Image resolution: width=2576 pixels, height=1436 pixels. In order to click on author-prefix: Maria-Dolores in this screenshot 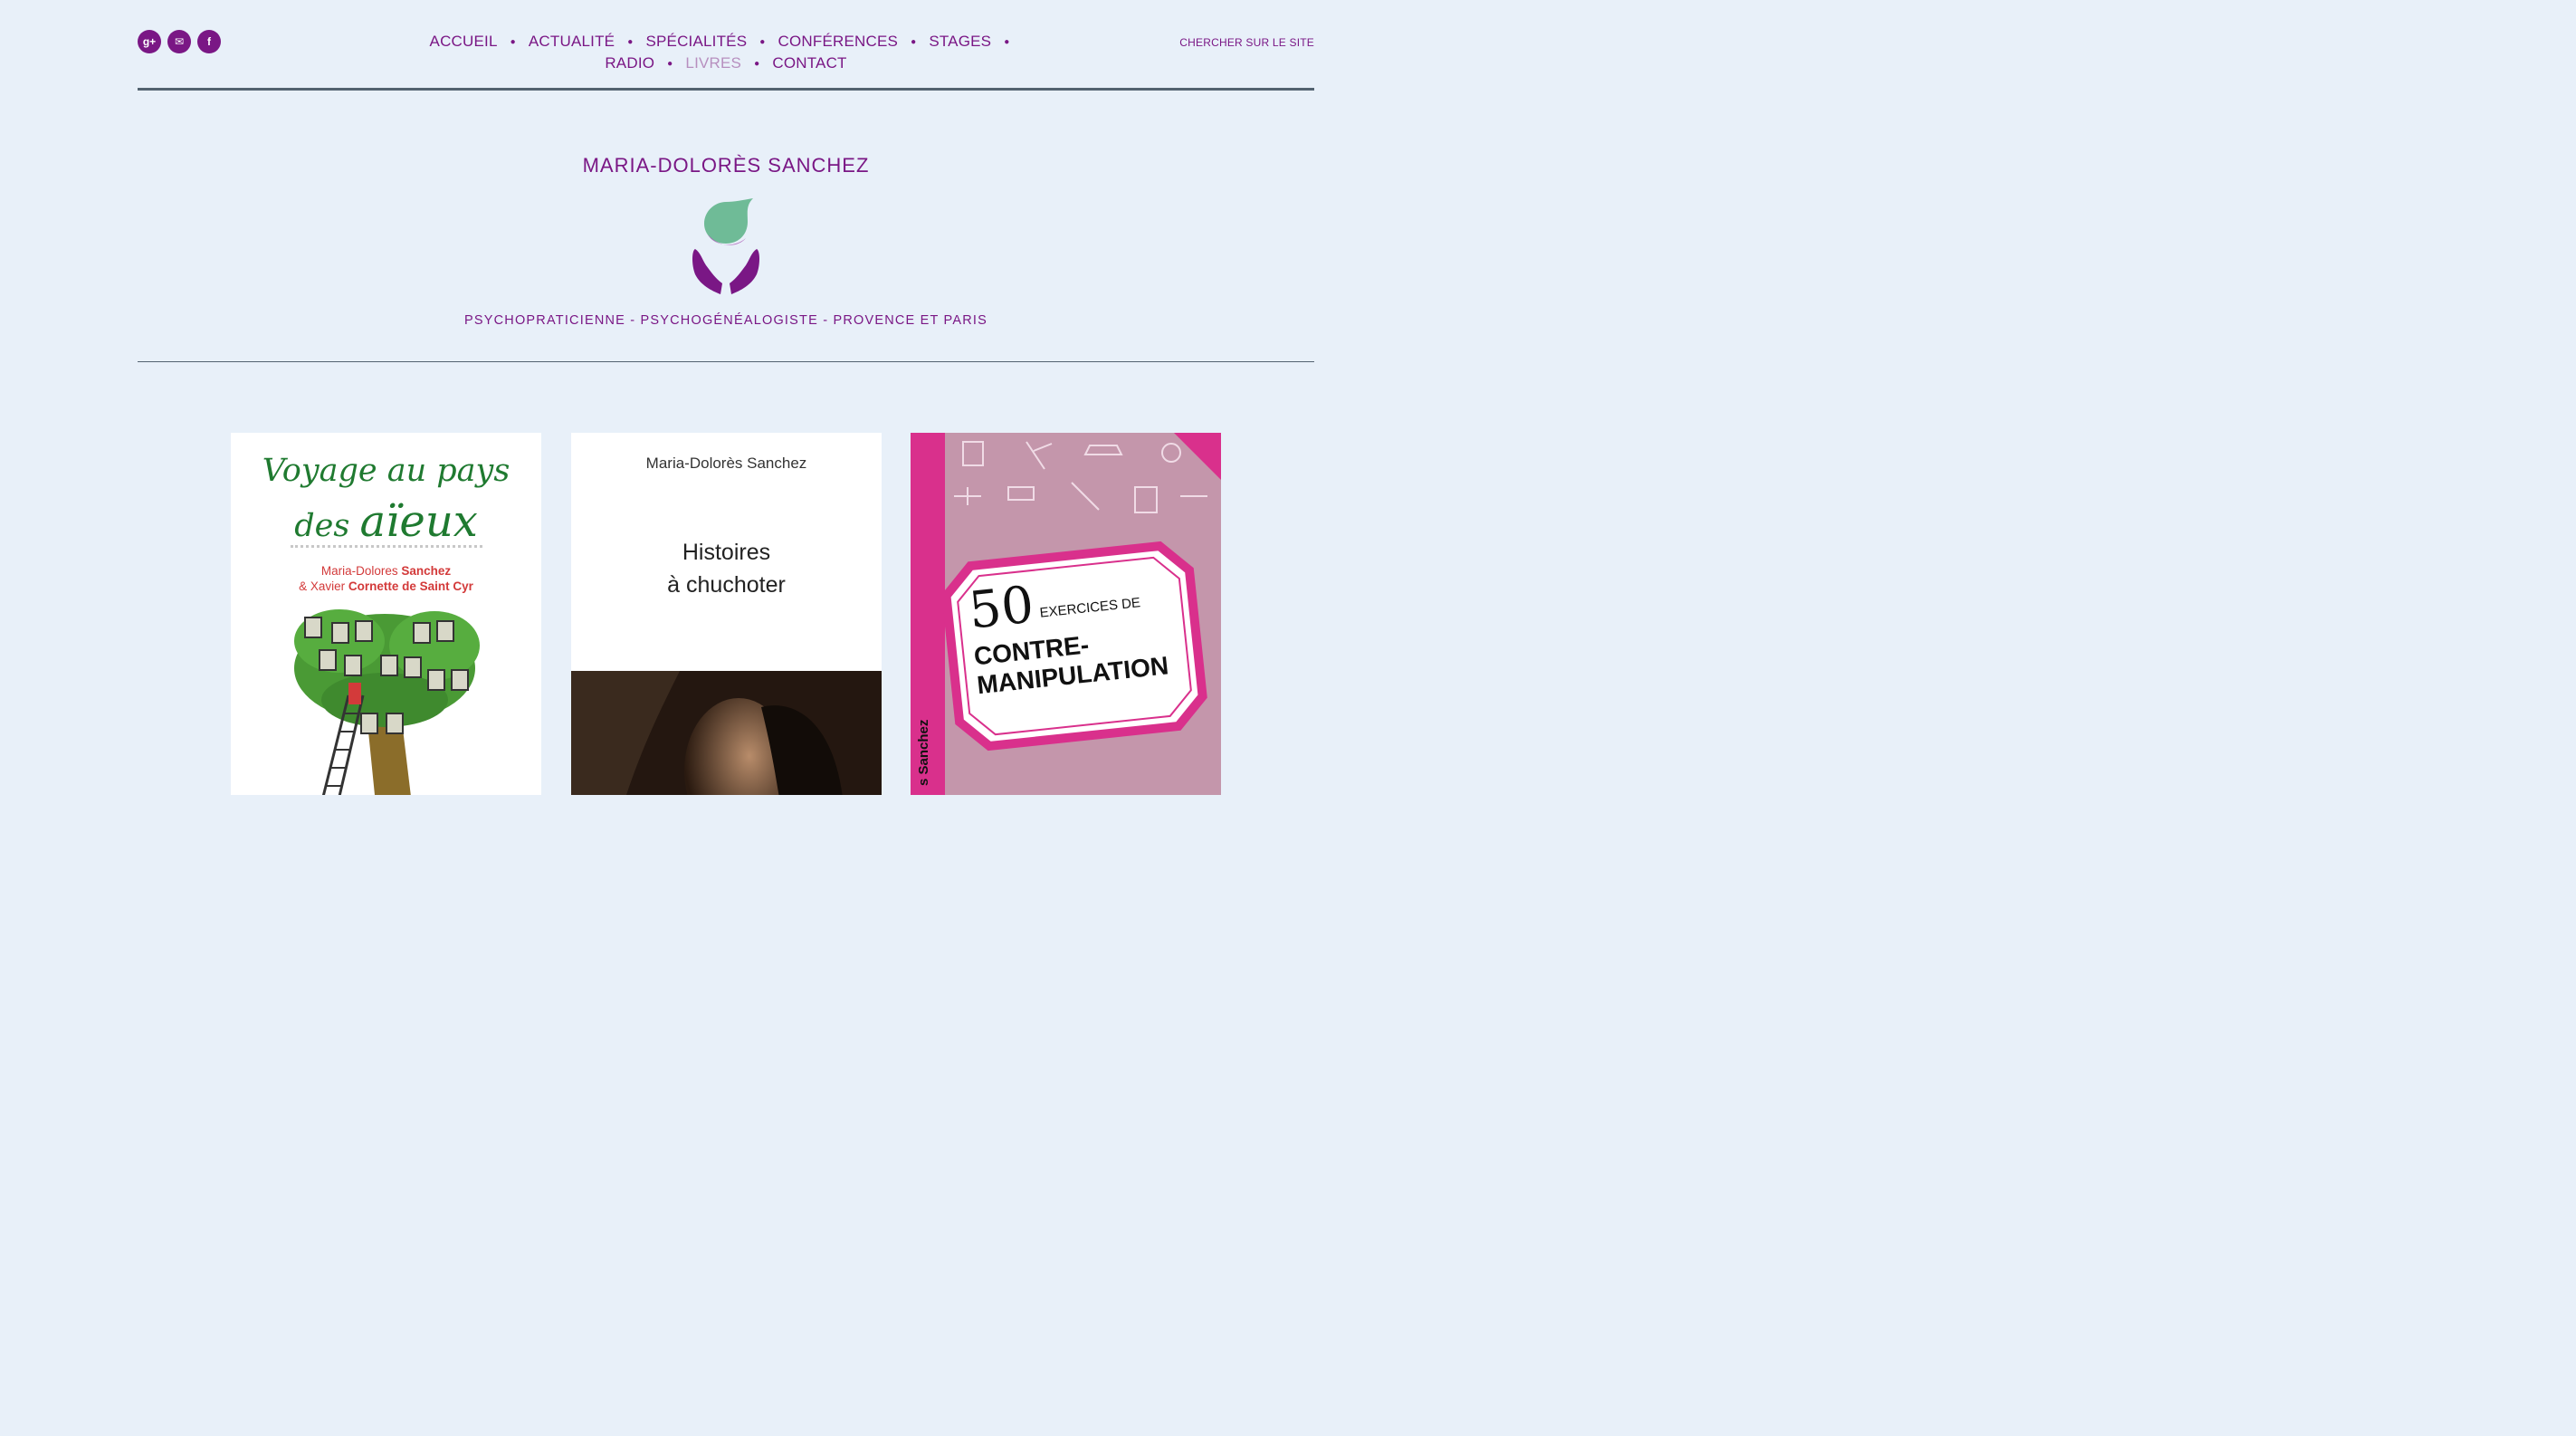, I will do `click(359, 571)`.